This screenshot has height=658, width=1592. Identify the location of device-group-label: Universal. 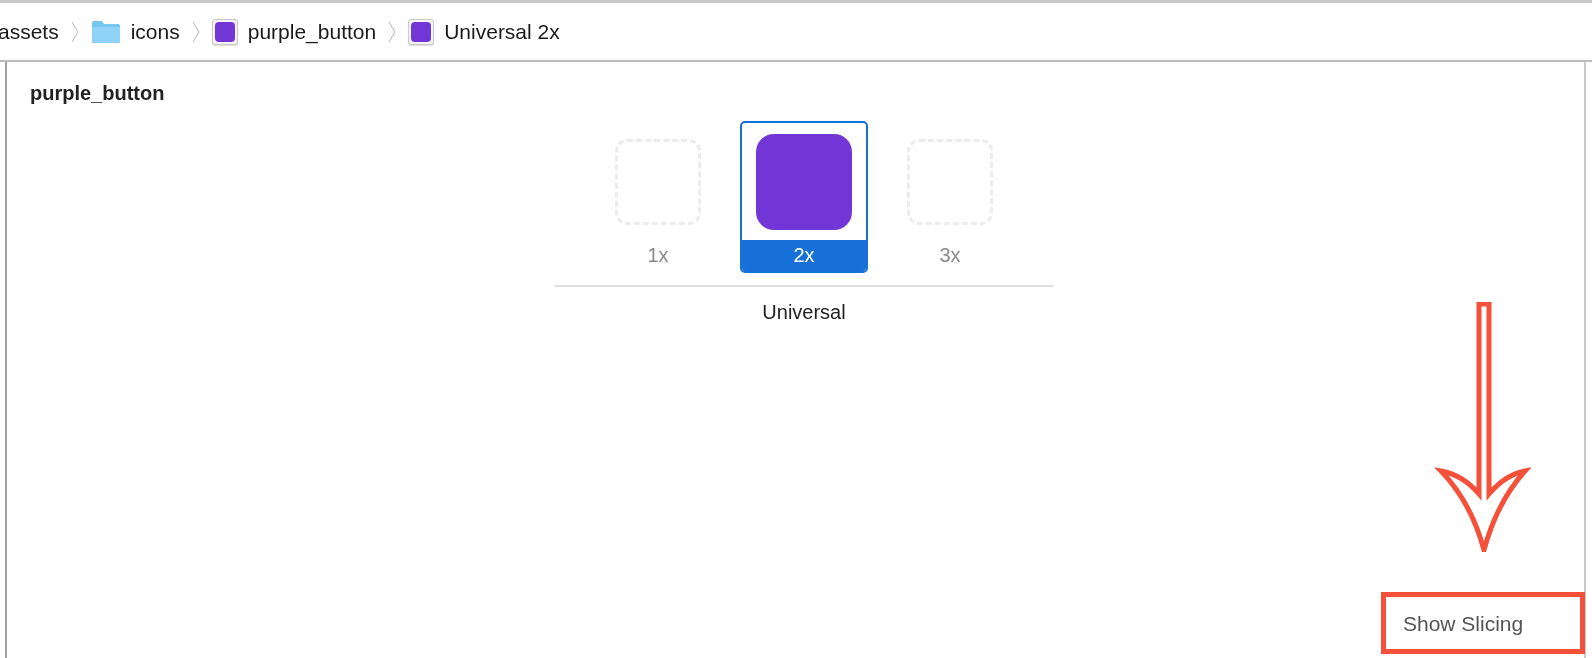
(804, 312).